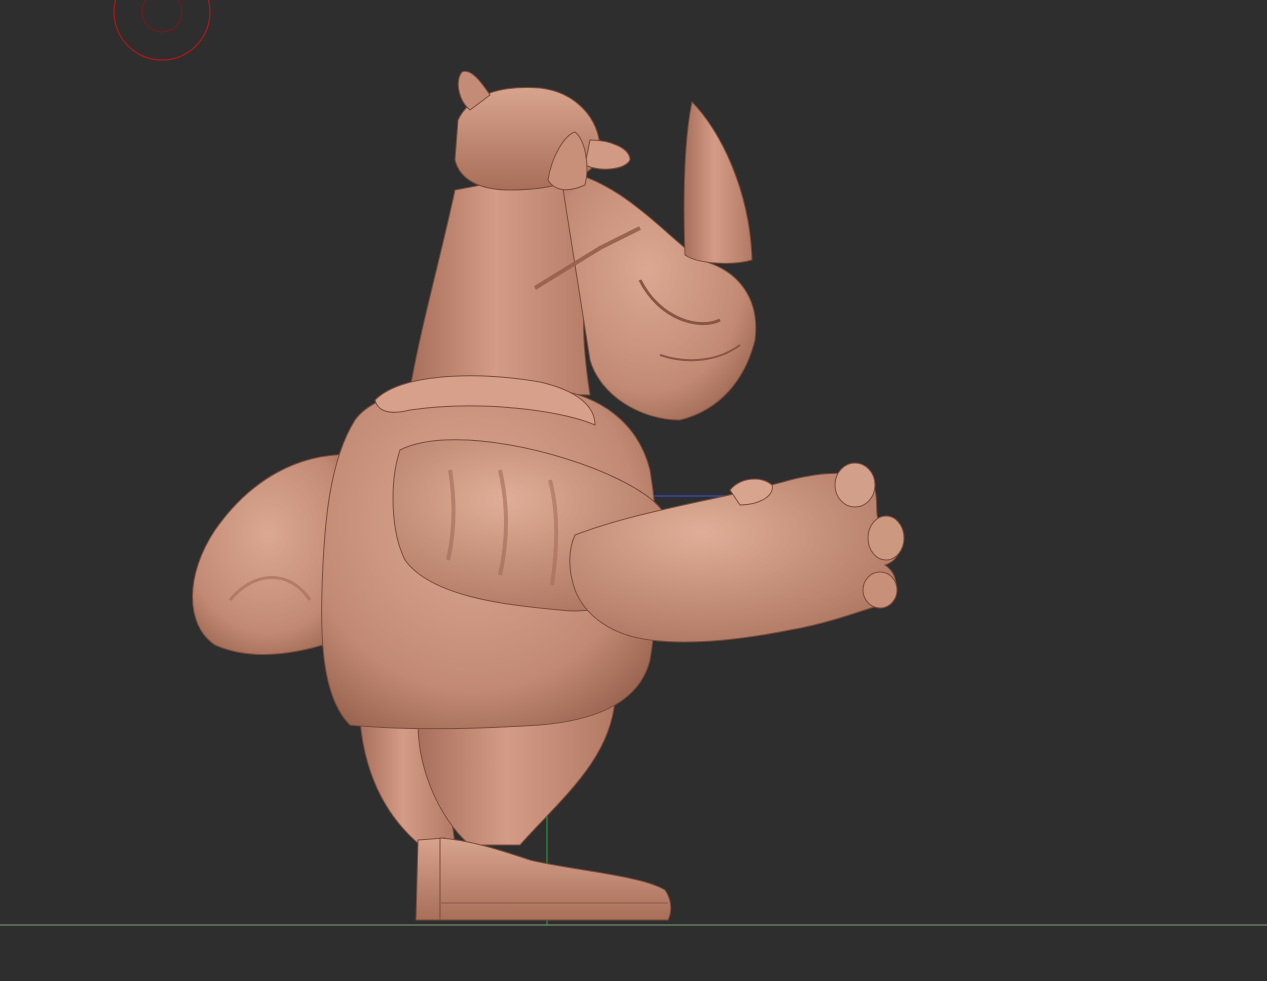  What do you see at coordinates (162, 30) in the screenshot?
I see `transpose-gizmo-icon` at bounding box center [162, 30].